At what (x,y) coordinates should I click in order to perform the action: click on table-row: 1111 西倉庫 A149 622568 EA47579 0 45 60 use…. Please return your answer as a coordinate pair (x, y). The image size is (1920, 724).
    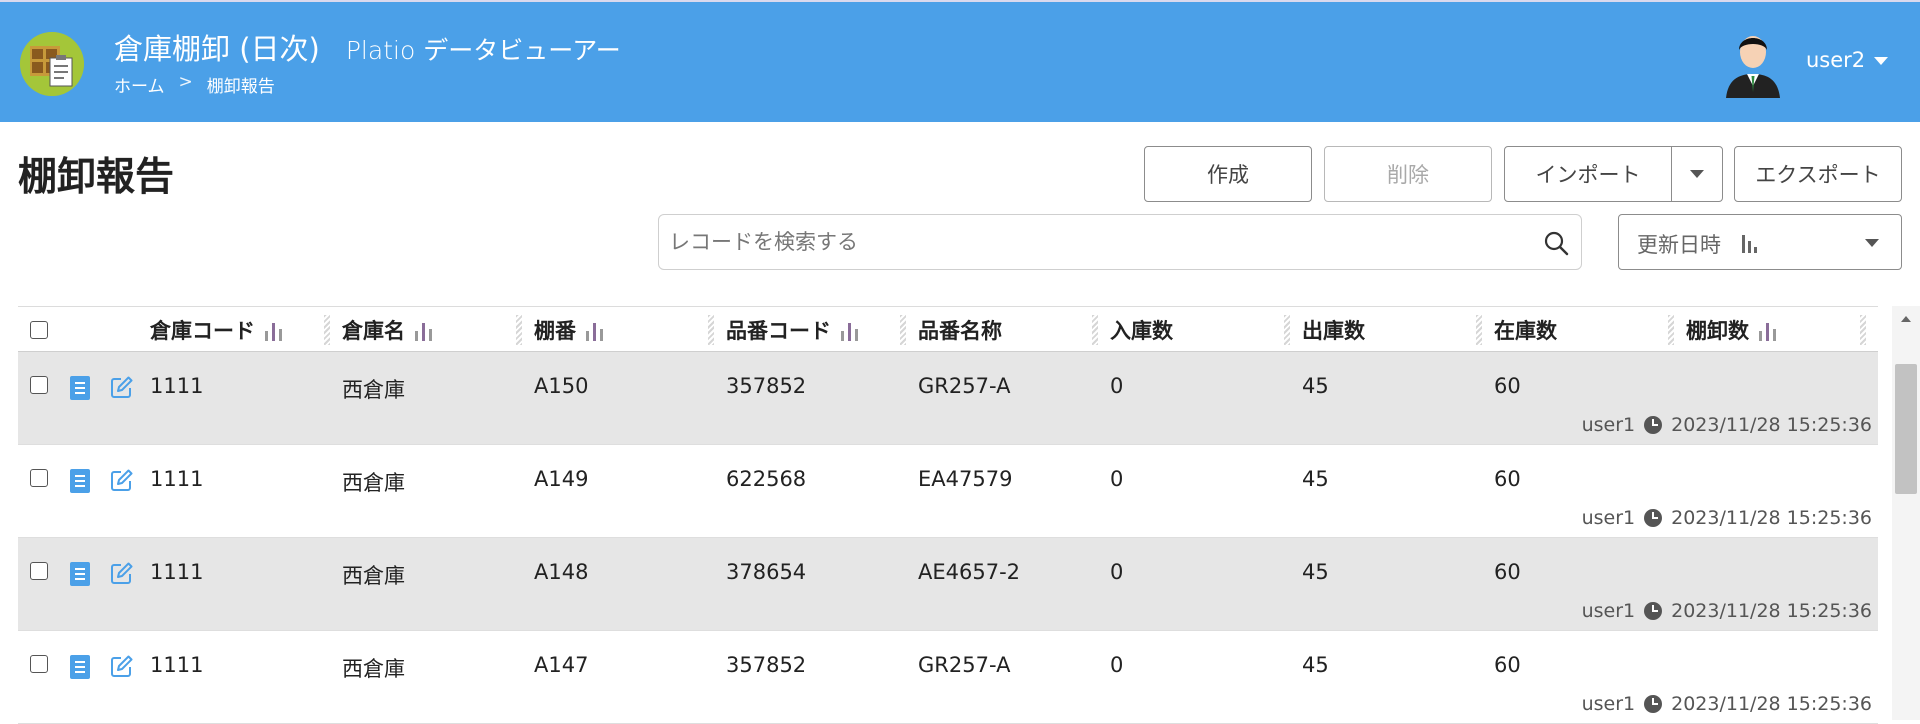
    Looking at the image, I should click on (948, 491).